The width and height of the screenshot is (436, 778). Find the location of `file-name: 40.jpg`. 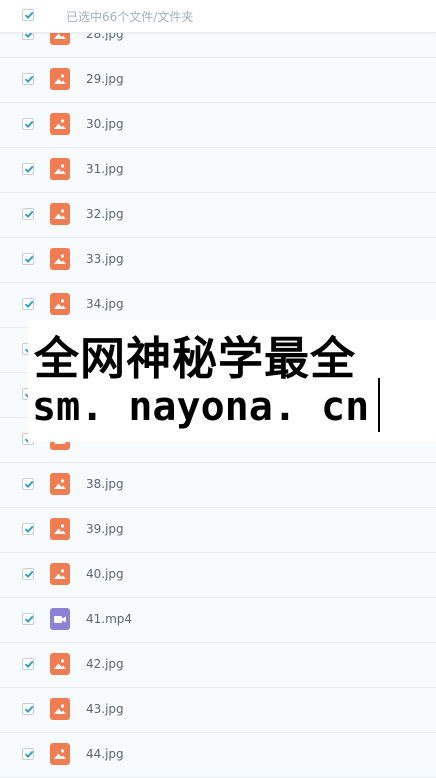

file-name: 40.jpg is located at coordinates (105, 574).